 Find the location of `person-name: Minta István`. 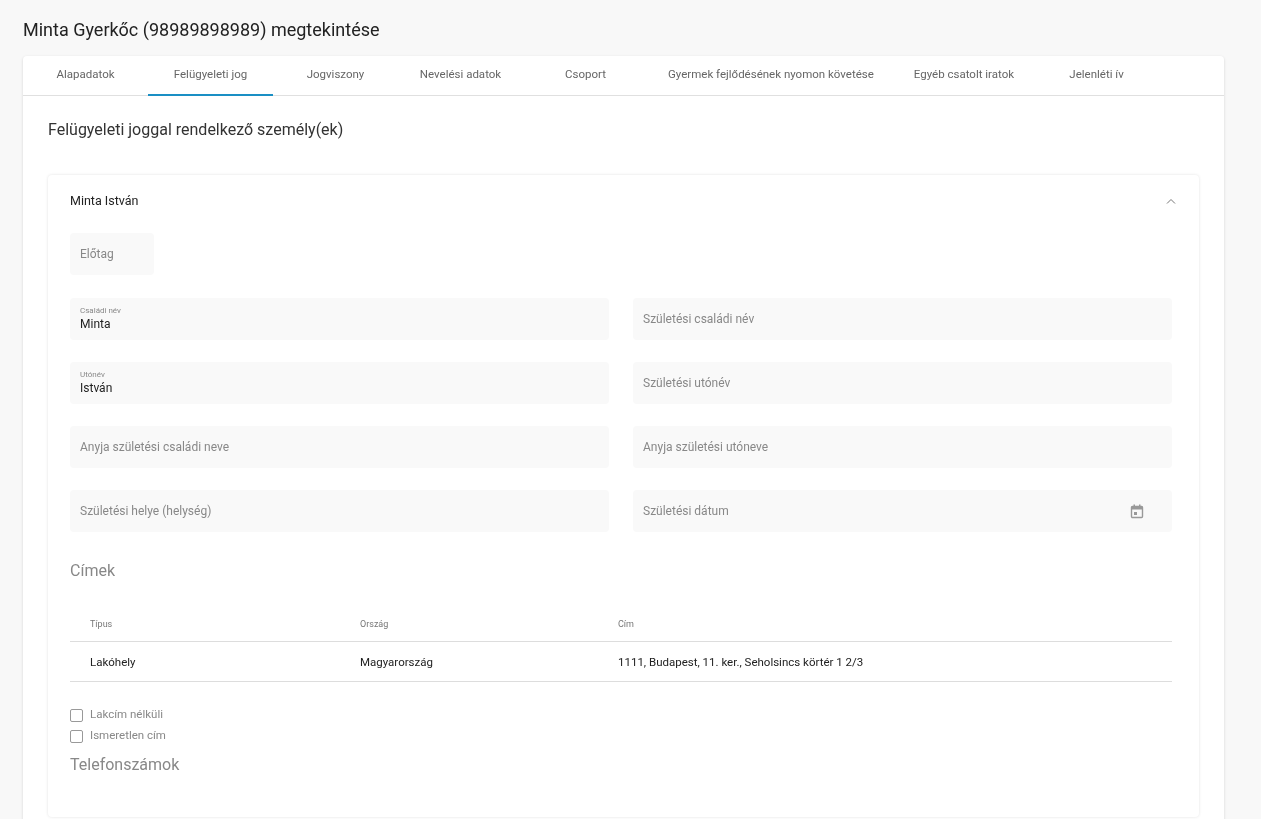

person-name: Minta István is located at coordinates (104, 200).